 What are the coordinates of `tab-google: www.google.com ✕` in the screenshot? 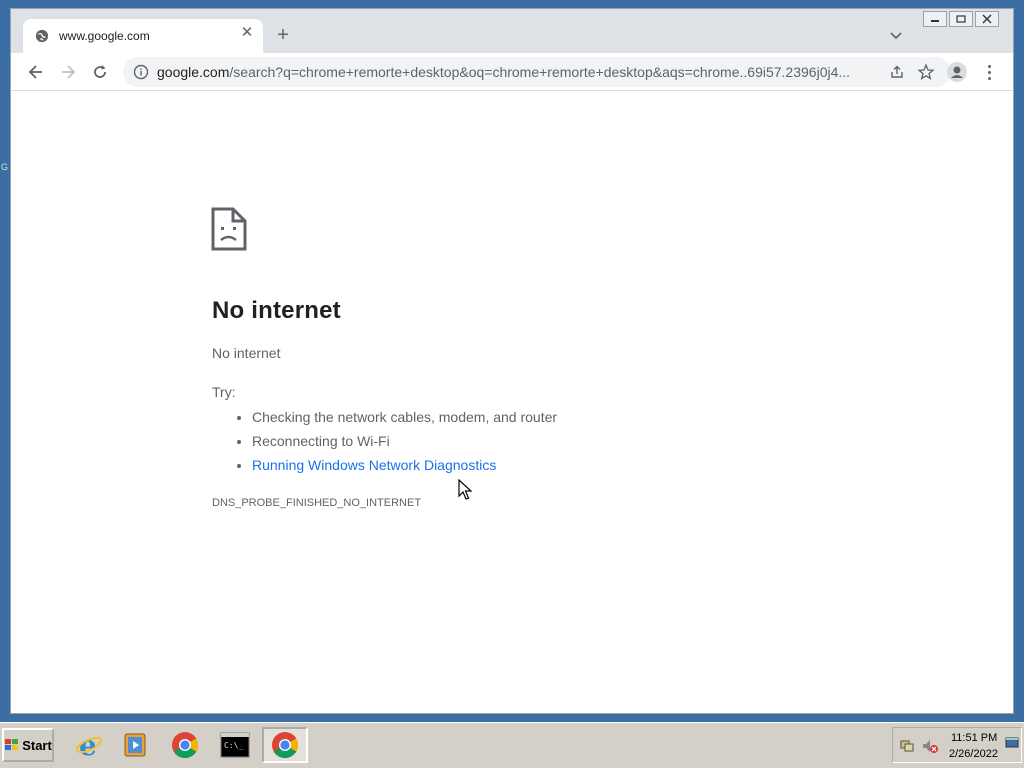 It's located at (143, 36).